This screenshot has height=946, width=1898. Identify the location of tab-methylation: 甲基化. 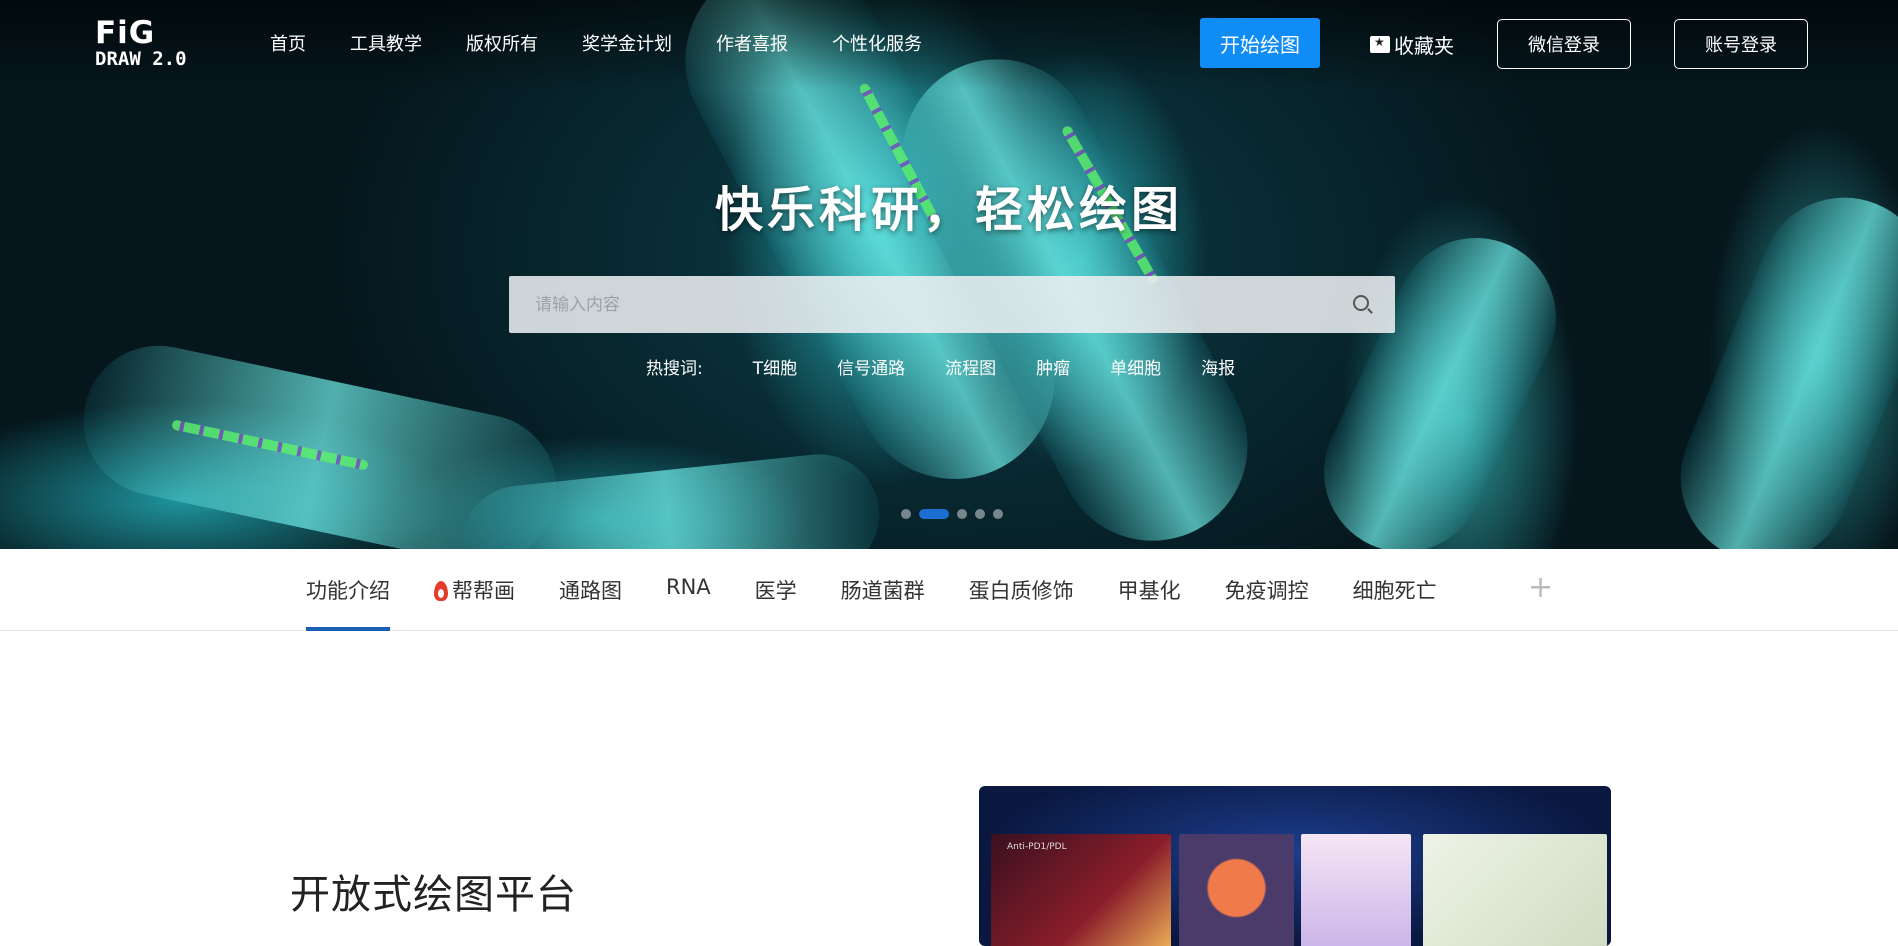
(1149, 603).